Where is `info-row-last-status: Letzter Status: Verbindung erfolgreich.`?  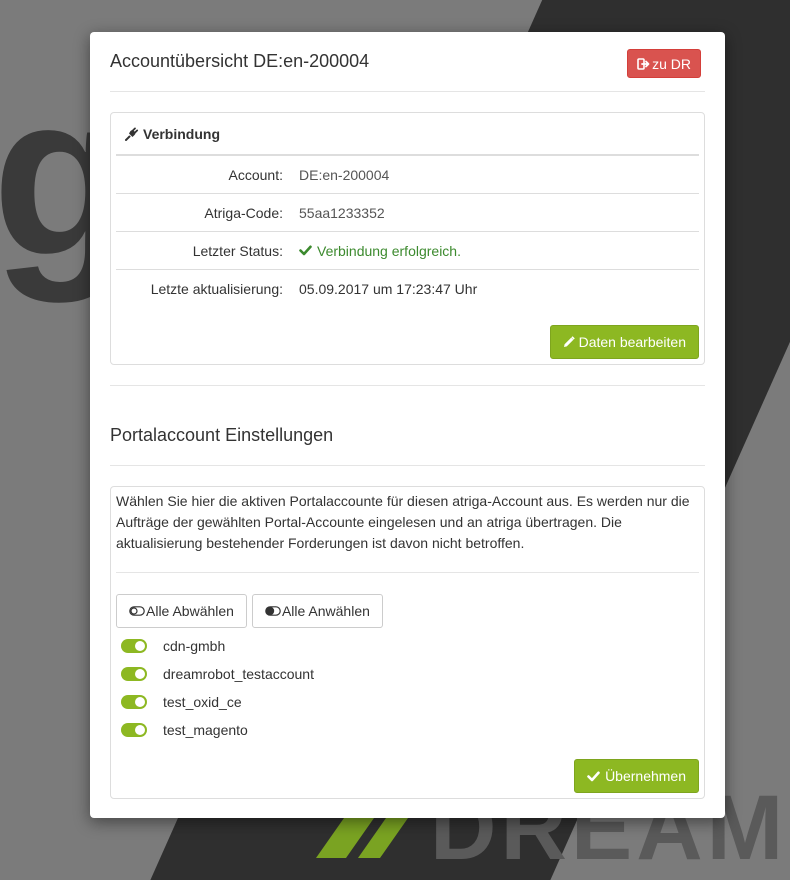 info-row-last-status: Letzter Status: Verbindung erfolgreich. is located at coordinates (407, 251).